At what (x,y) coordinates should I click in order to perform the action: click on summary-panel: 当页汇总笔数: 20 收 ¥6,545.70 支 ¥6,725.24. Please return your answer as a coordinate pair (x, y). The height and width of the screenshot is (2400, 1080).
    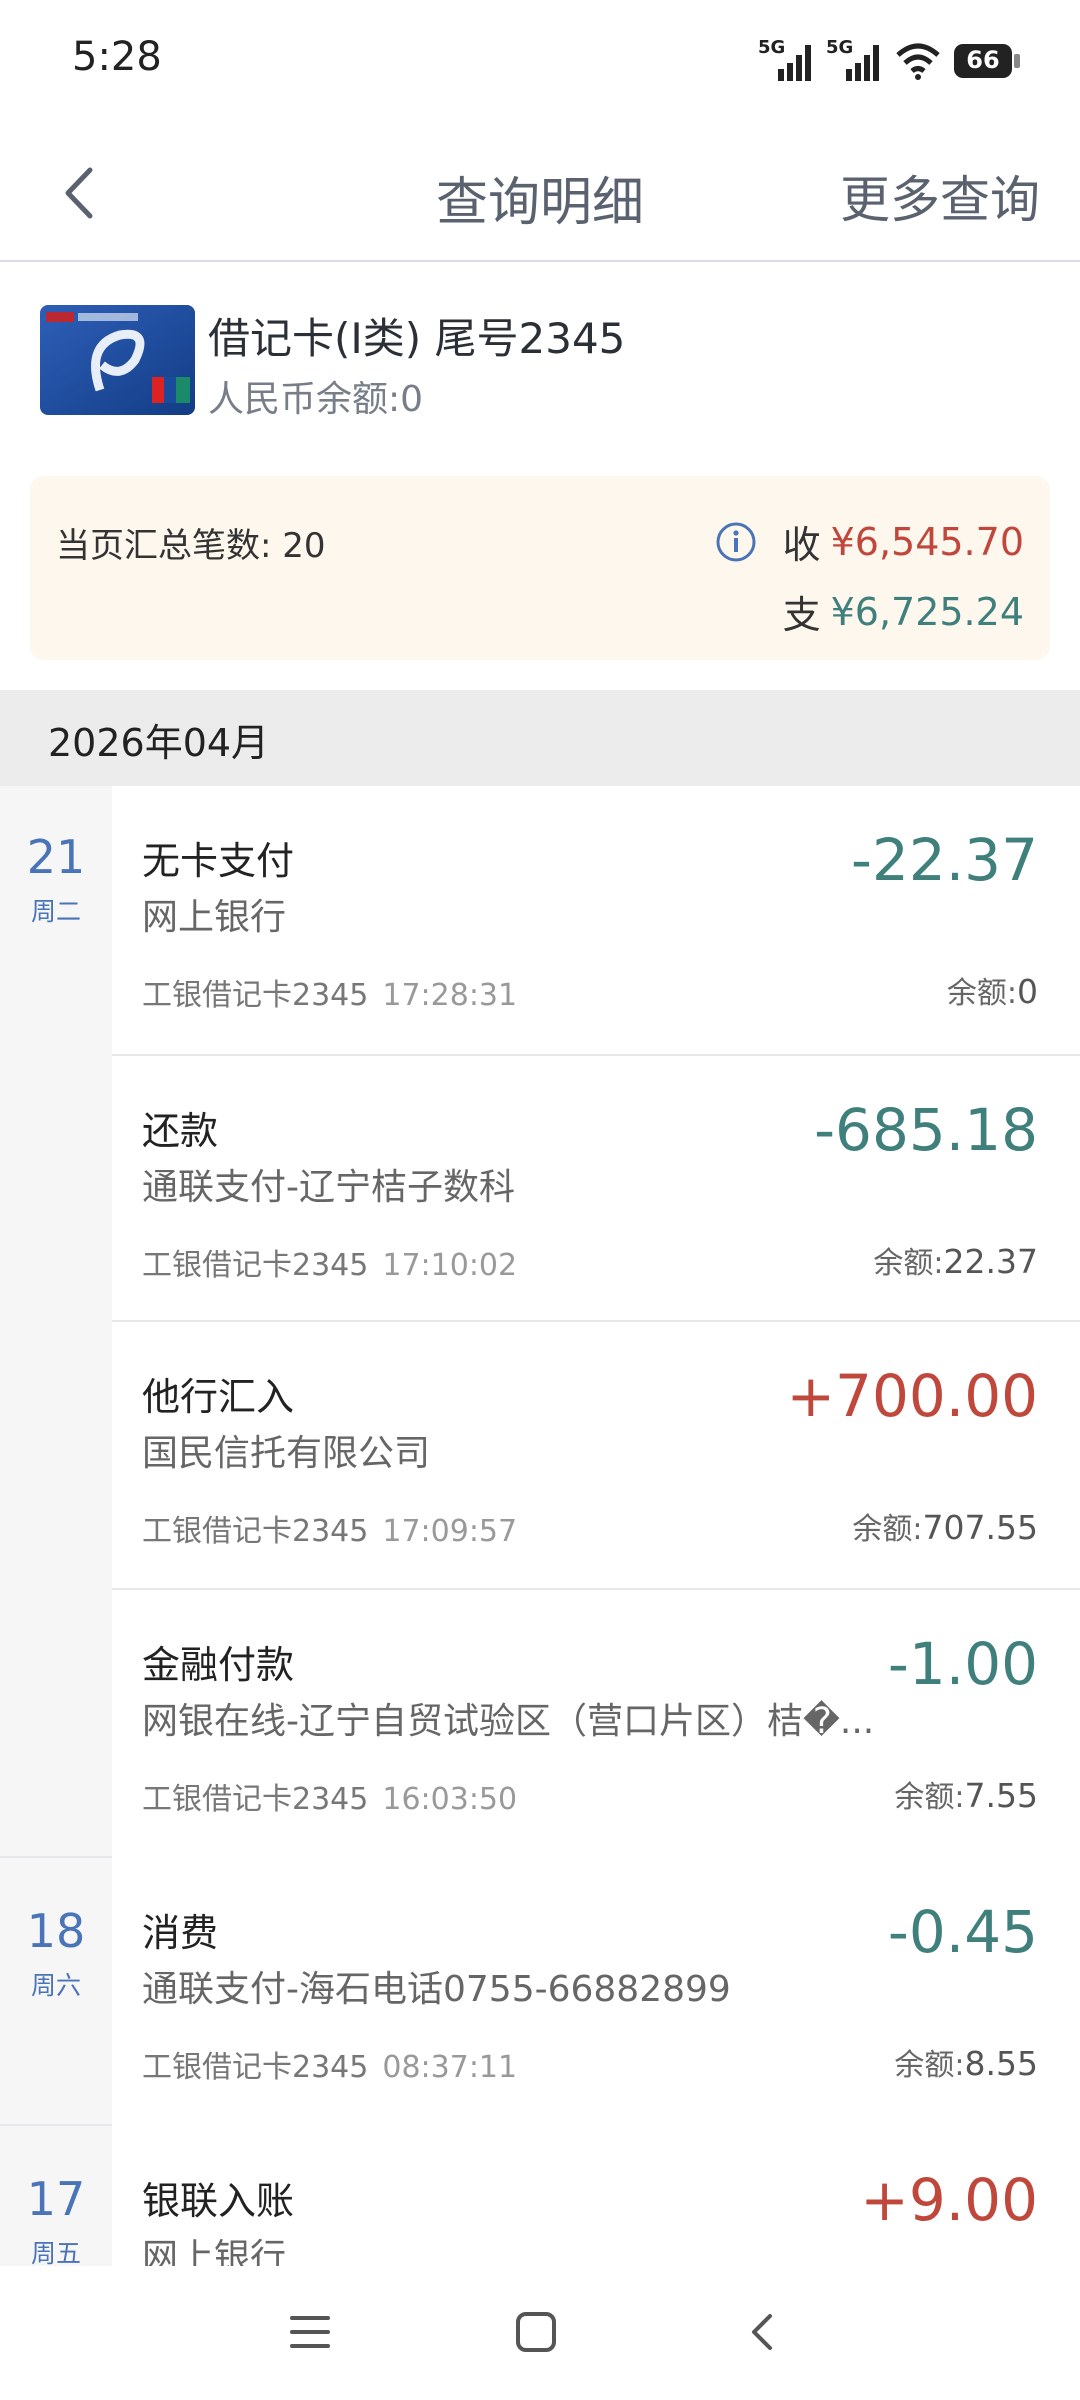
    Looking at the image, I should click on (540, 568).